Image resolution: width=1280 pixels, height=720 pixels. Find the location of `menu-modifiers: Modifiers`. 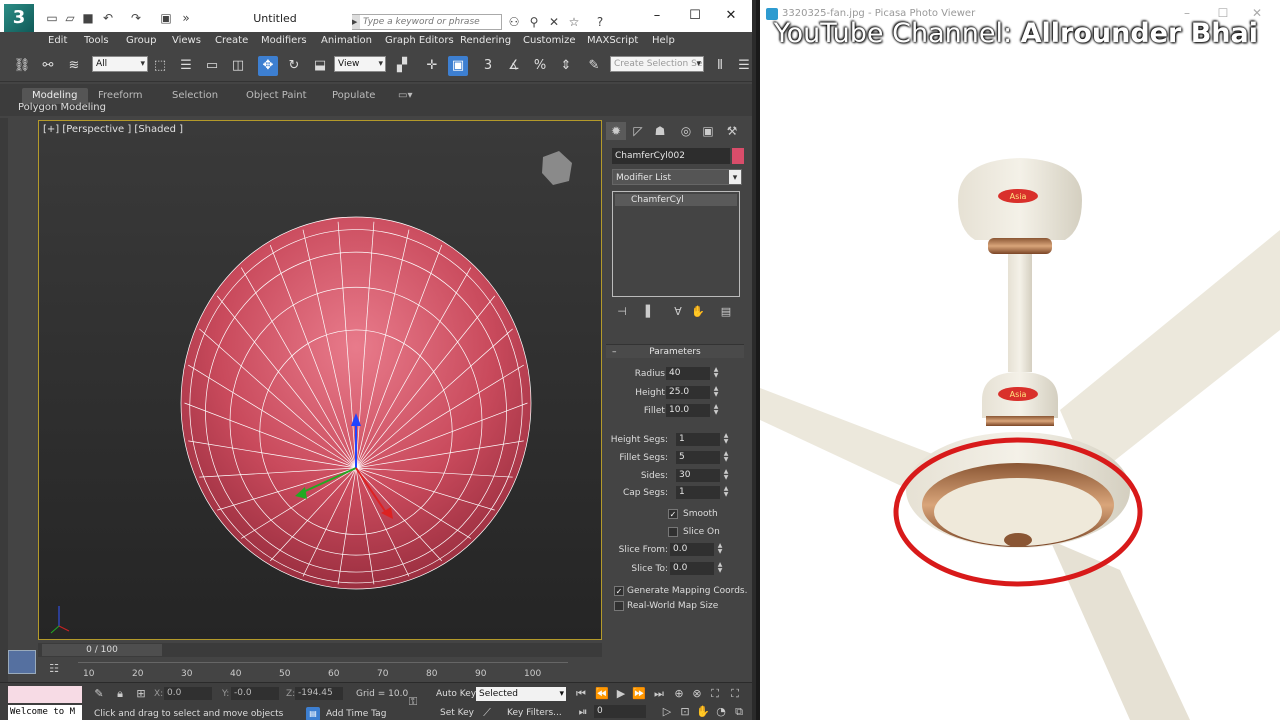

menu-modifiers: Modifiers is located at coordinates (284, 40).